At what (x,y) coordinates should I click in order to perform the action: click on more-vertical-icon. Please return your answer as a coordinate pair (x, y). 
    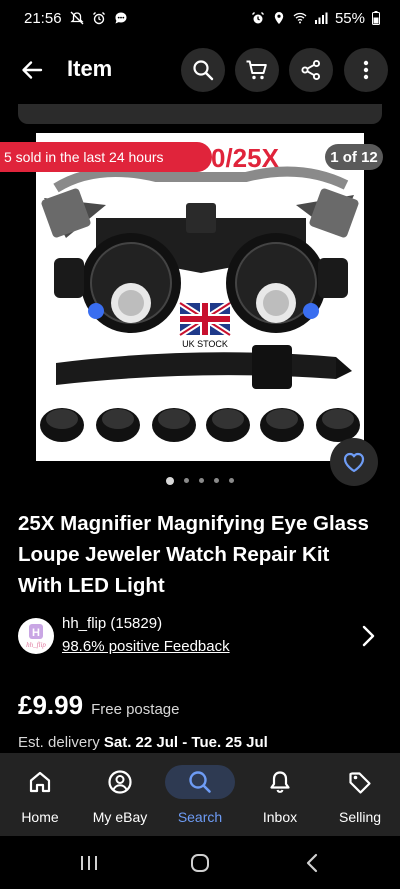
    Looking at the image, I should click on (366, 70).